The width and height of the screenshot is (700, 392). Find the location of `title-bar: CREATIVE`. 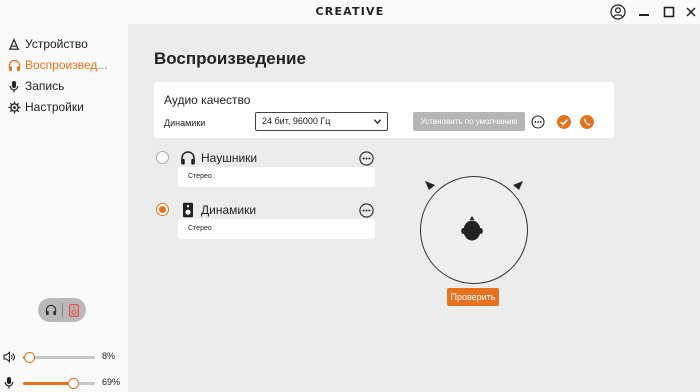

title-bar: CREATIVE is located at coordinates (350, 12).